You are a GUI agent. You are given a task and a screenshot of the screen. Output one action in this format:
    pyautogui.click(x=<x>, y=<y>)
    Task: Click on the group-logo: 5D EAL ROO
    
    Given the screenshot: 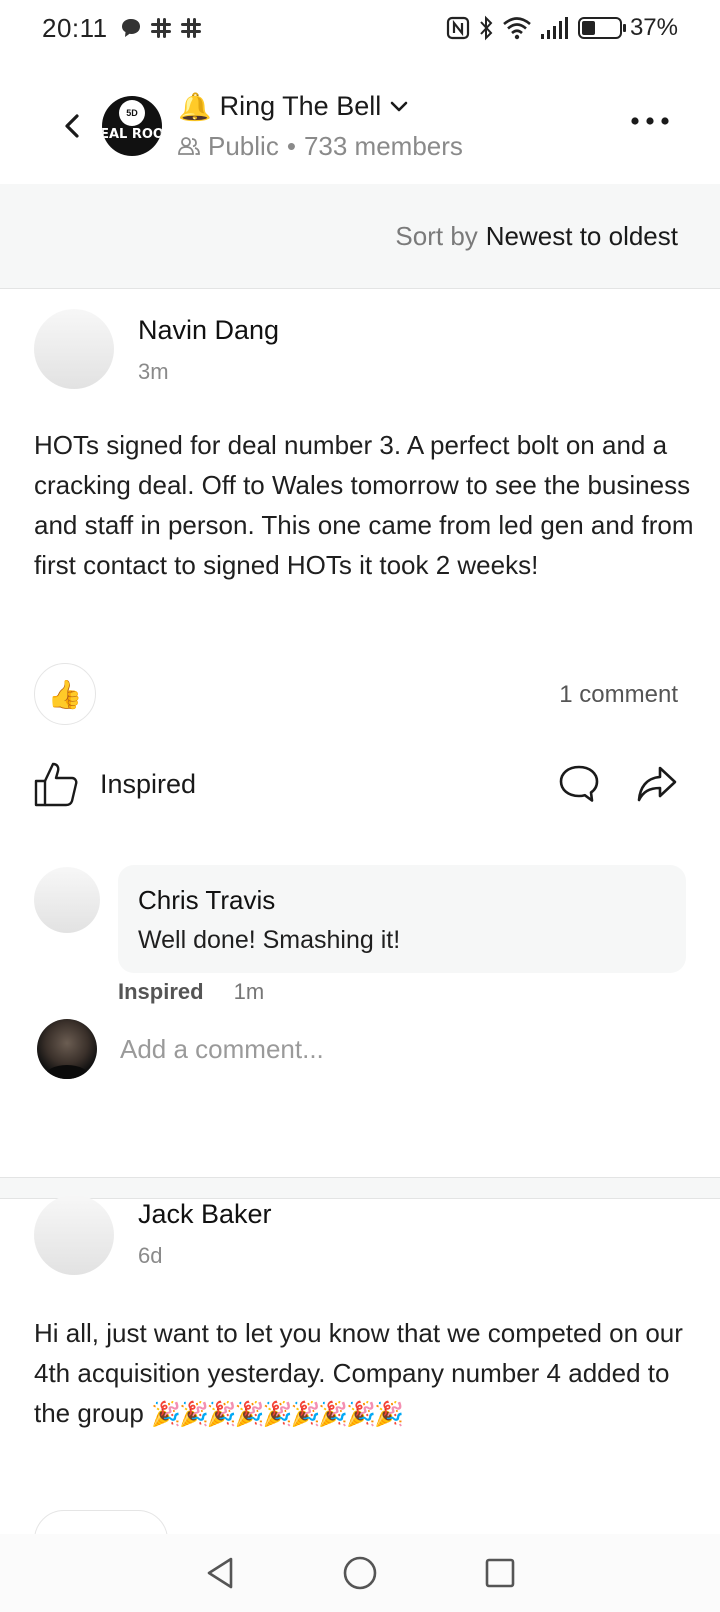 What is the action you would take?
    pyautogui.click(x=132, y=126)
    